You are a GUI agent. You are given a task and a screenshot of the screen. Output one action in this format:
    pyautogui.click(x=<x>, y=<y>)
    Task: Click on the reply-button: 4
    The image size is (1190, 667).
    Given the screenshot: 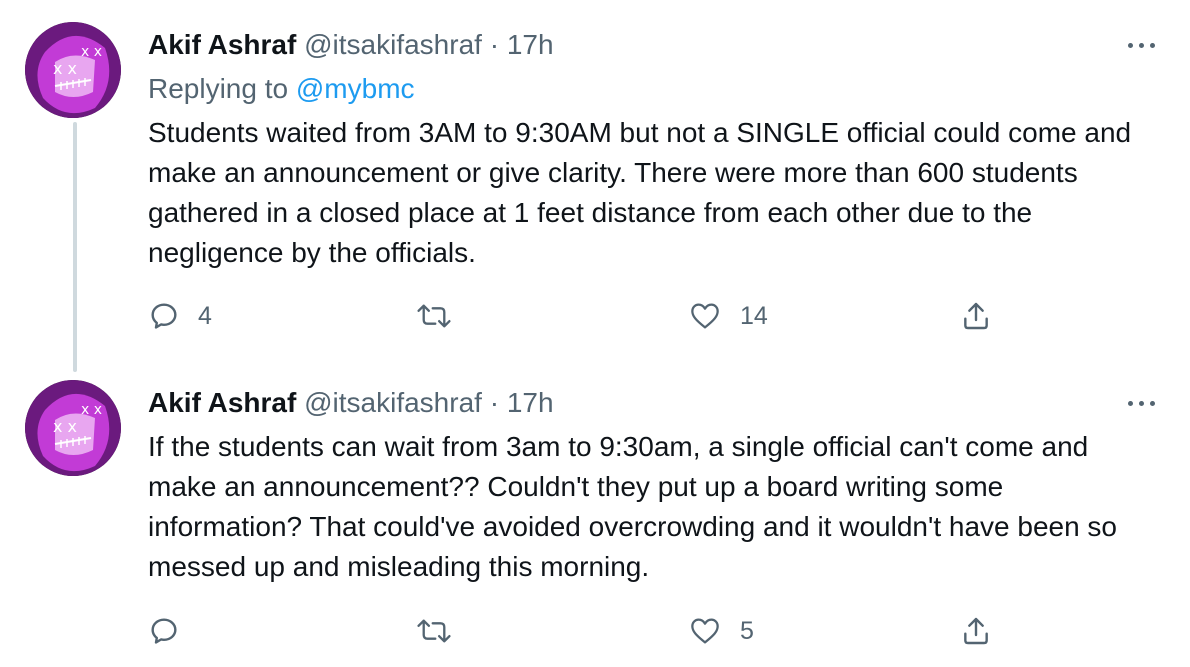 What is the action you would take?
    pyautogui.click(x=180, y=316)
    